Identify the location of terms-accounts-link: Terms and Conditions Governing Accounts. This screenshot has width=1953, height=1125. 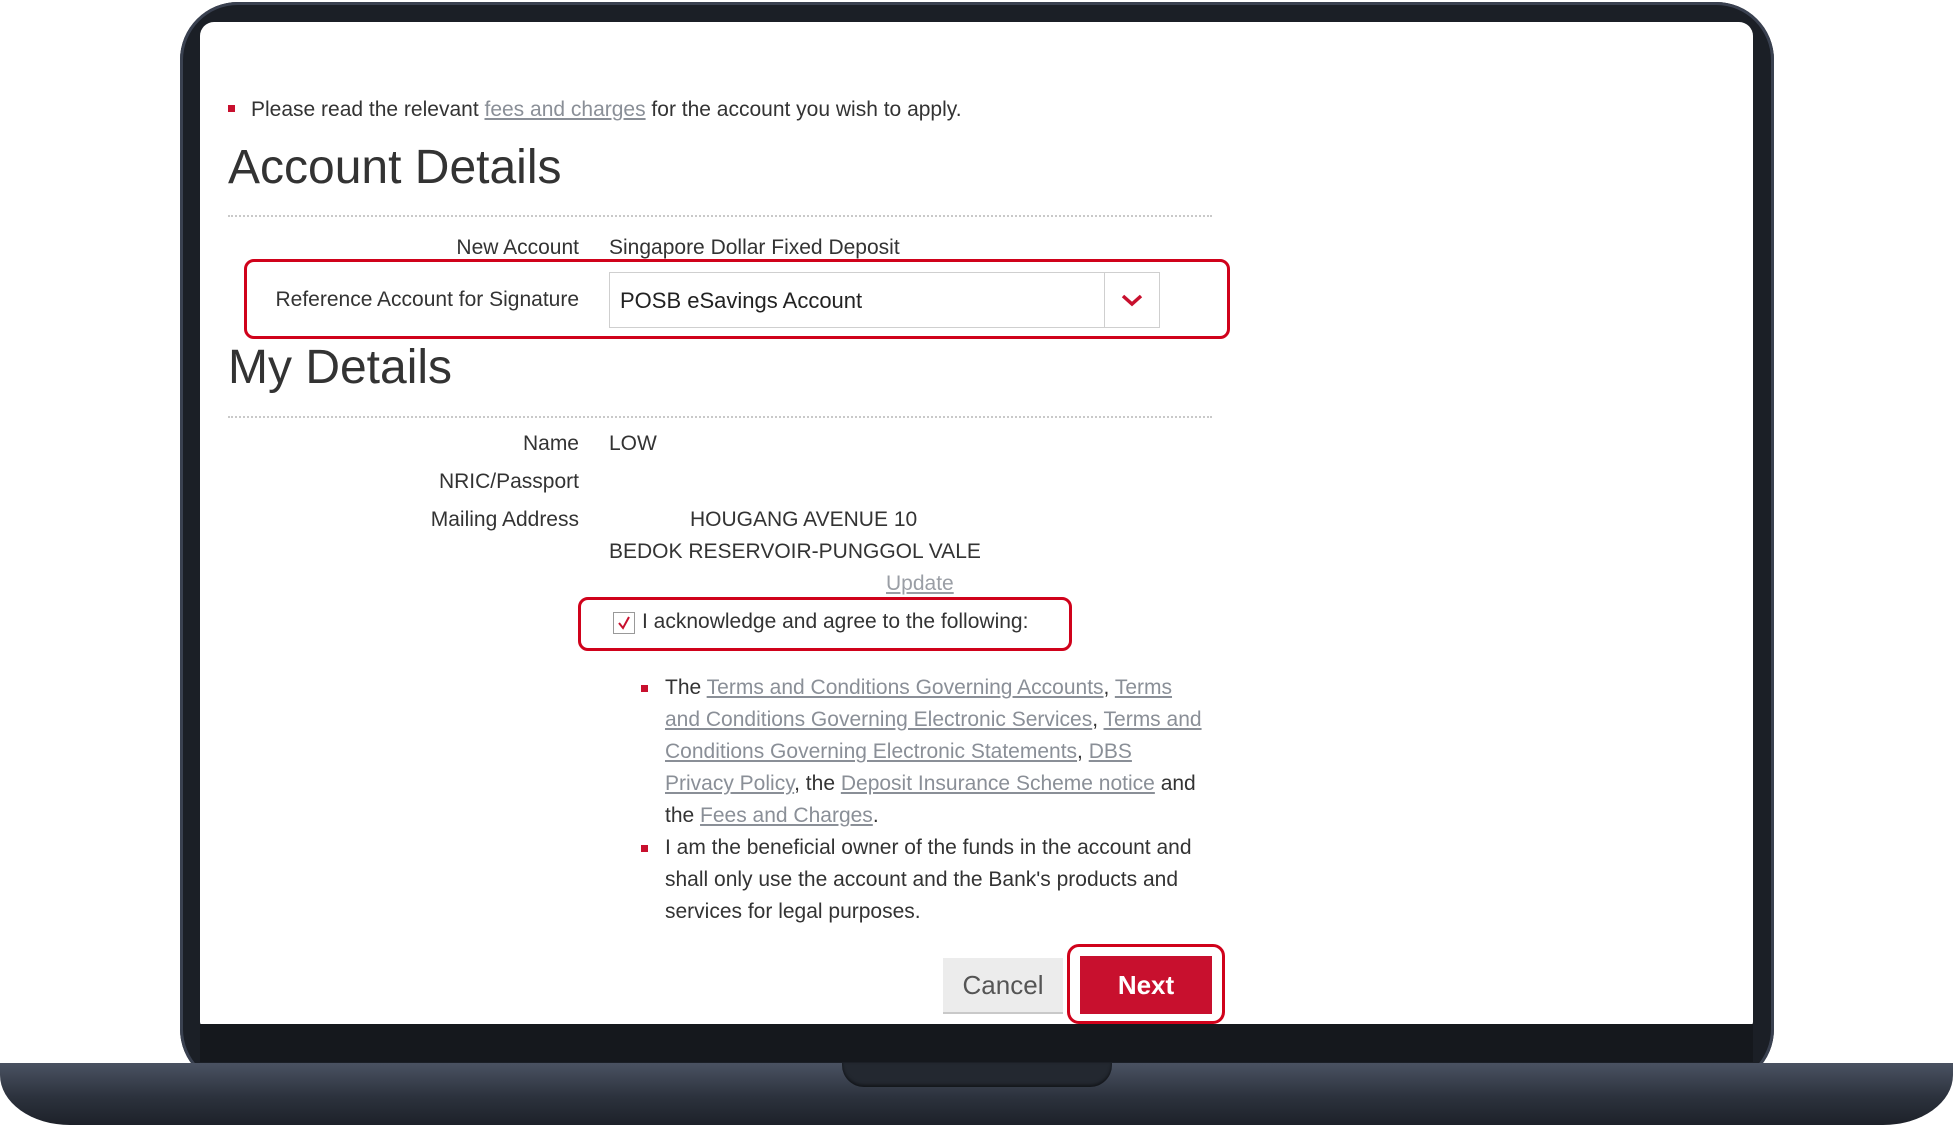
(905, 687).